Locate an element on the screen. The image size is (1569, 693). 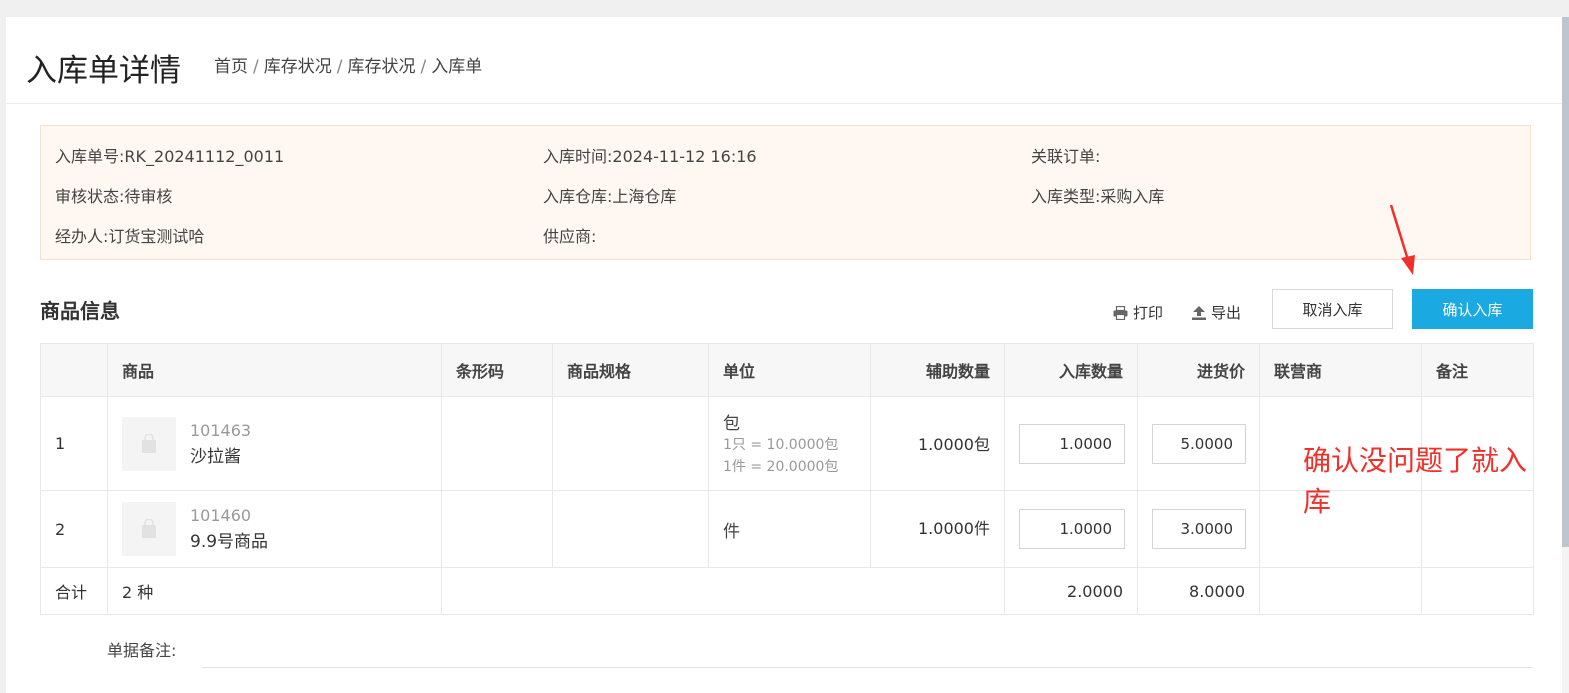
warehouse: 入库仓库:上海仓库 is located at coordinates (609, 195).